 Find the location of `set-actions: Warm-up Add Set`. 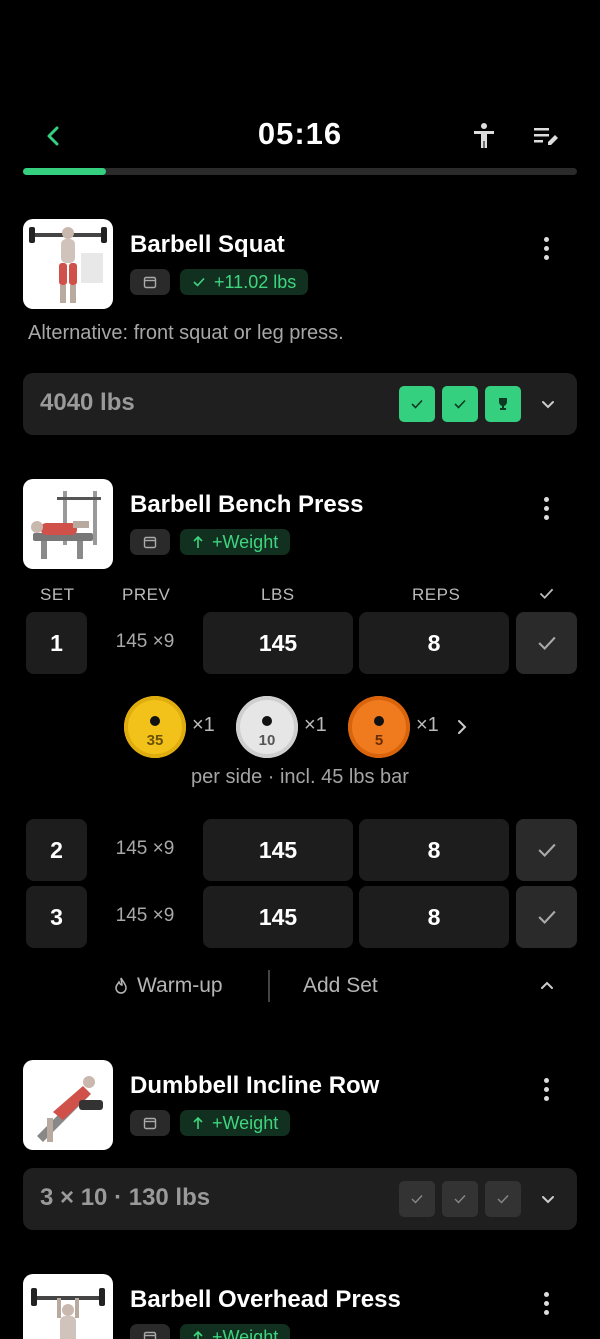

set-actions: Warm-up Add Set is located at coordinates (300, 987).